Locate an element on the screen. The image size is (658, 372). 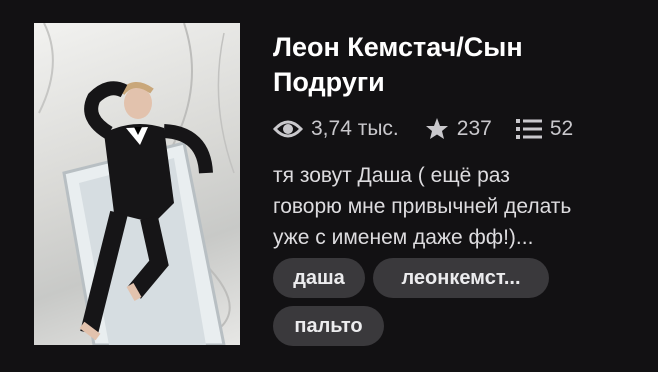
parts-stat: 52 is located at coordinates (544, 129).